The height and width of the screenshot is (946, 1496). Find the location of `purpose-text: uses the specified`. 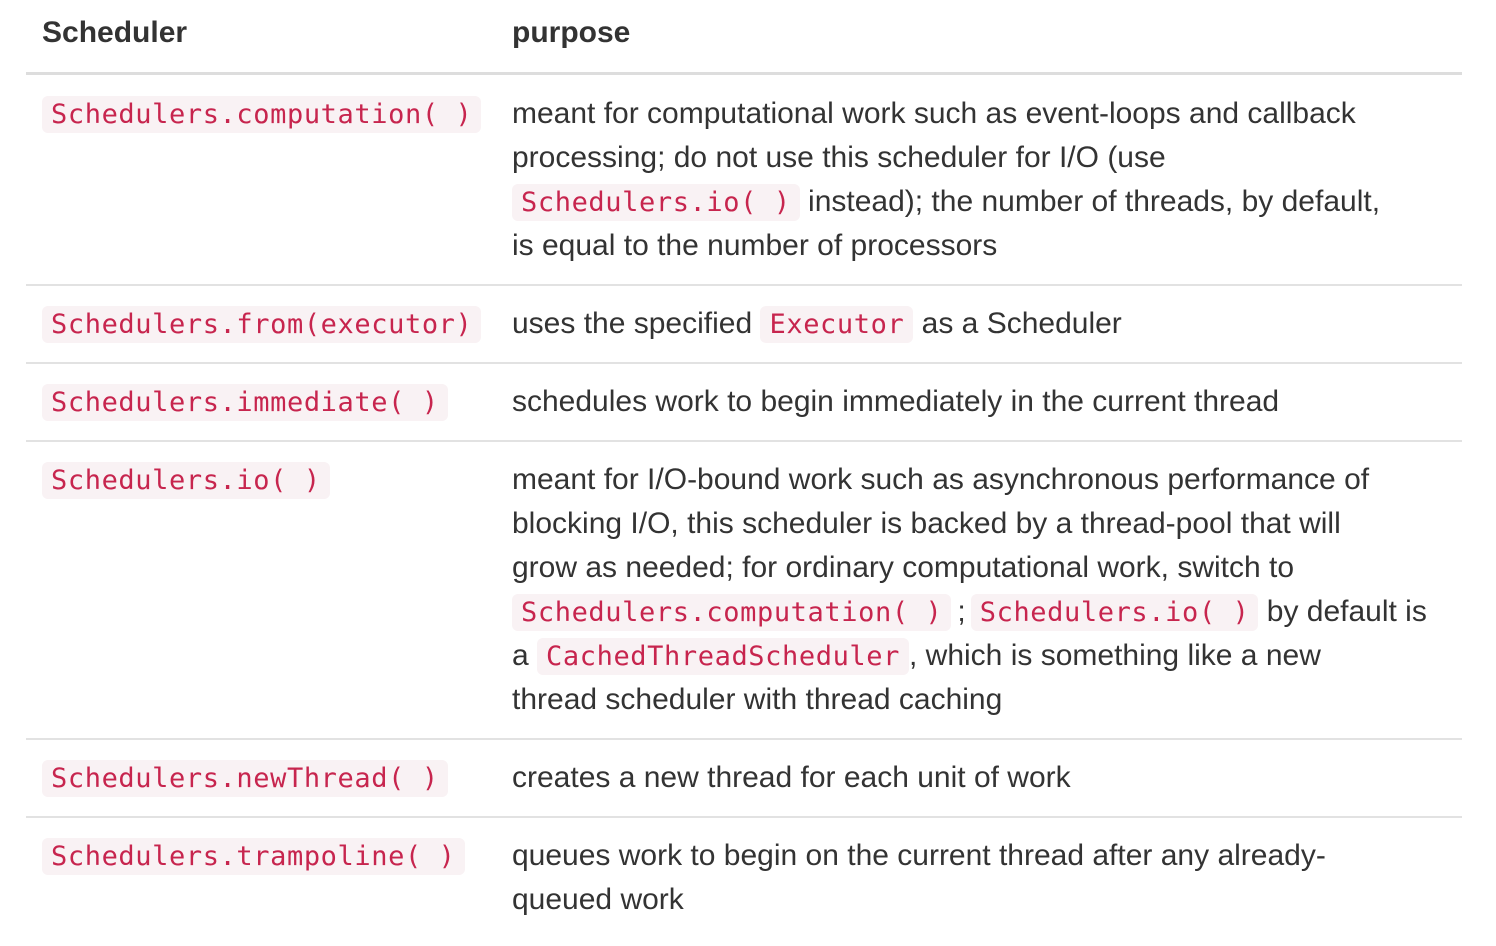

purpose-text: uses the specified is located at coordinates (636, 323).